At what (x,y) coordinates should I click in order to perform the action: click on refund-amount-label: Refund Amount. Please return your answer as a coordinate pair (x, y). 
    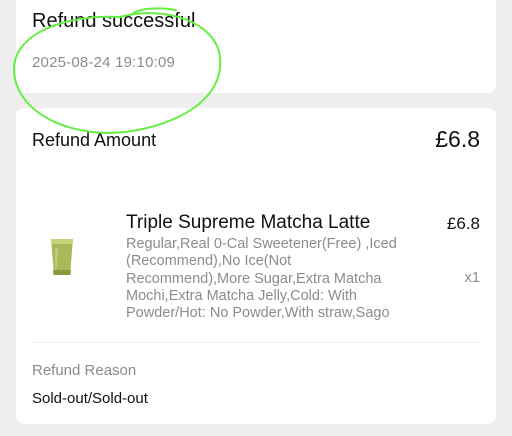
    Looking at the image, I should click on (94, 140).